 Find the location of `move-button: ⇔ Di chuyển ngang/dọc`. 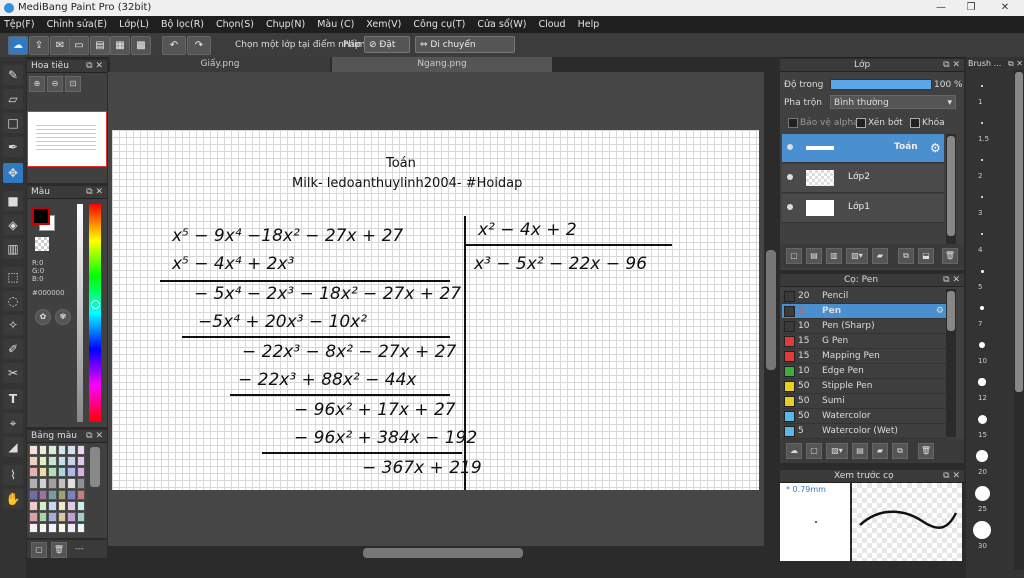

move-button: ⇔ Di chuyển ngang/dọc is located at coordinates (465, 51).